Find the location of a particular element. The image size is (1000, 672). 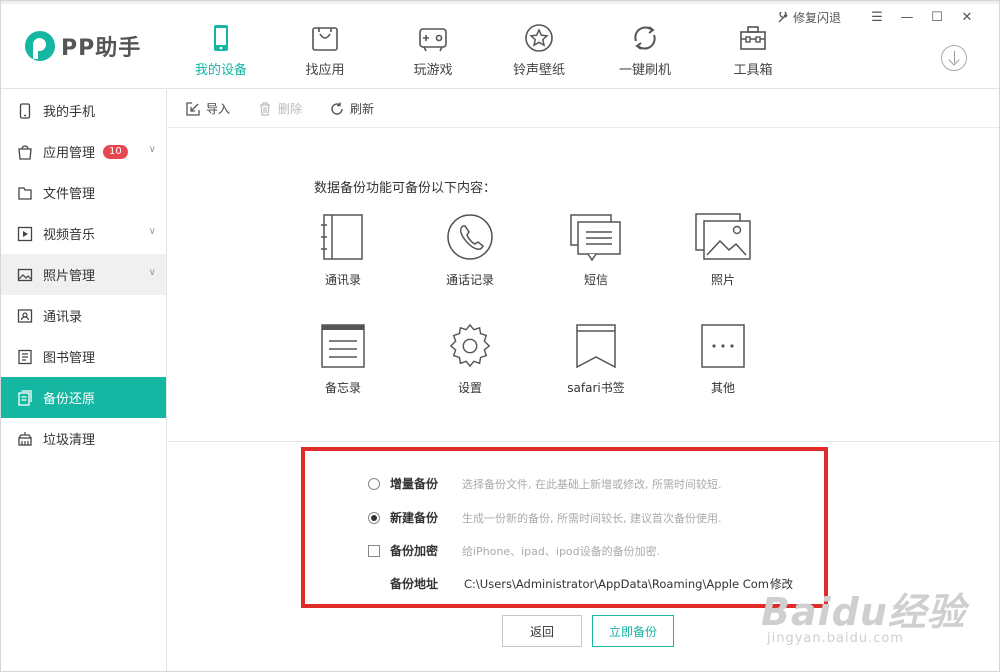

watermark-url: jingyan.baidu.com is located at coordinates (835, 638).